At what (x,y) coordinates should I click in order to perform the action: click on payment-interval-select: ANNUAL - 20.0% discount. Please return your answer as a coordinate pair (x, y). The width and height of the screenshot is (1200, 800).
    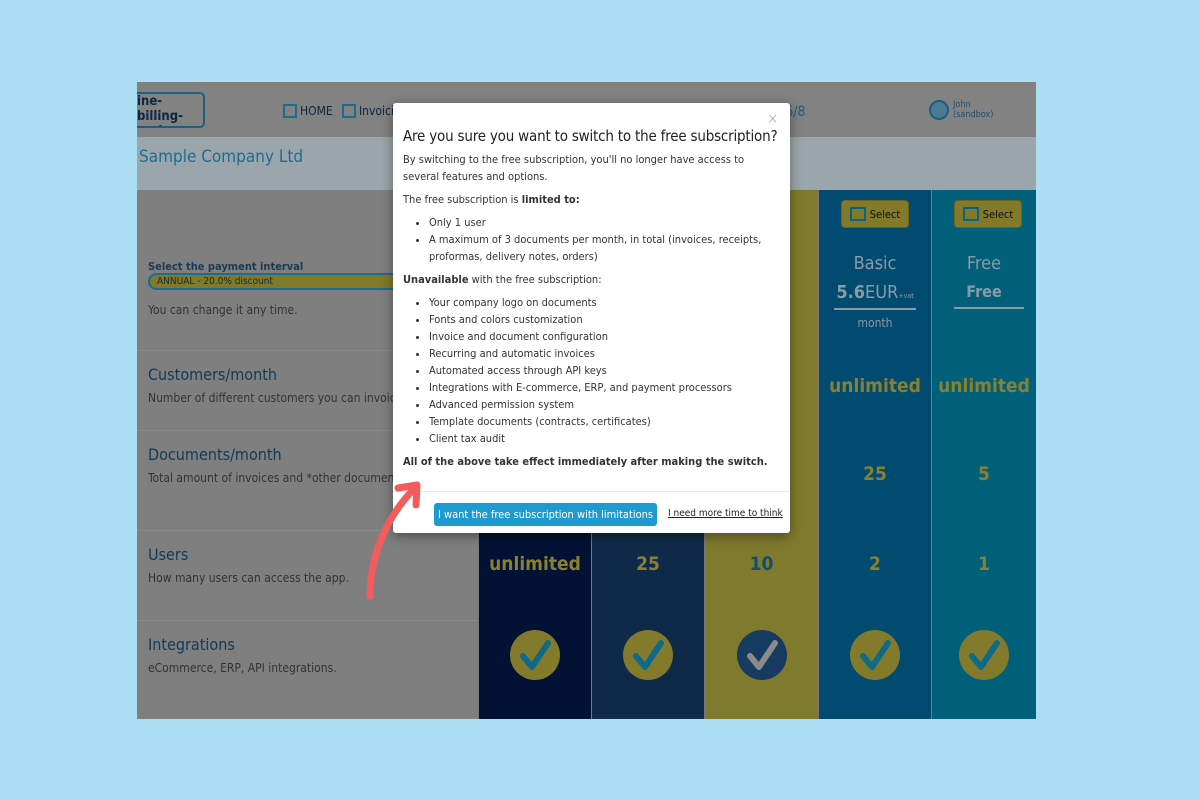
    Looking at the image, I should click on (278, 281).